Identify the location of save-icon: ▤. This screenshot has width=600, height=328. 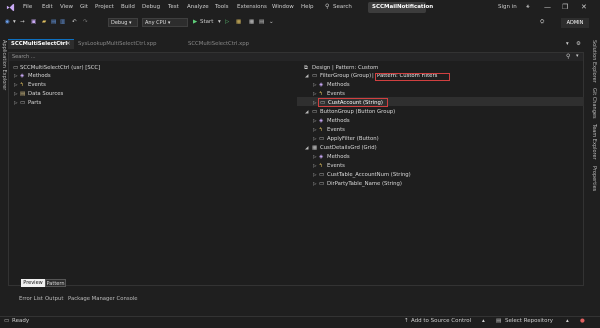
(53, 22).